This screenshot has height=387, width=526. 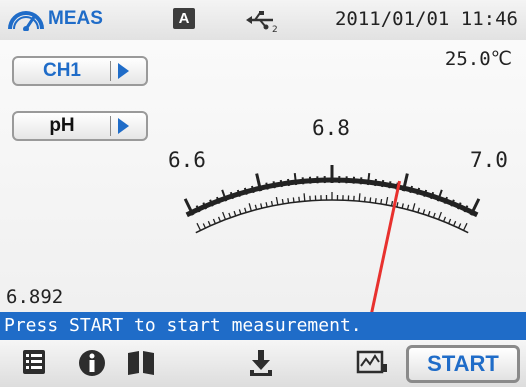 What do you see at coordinates (184, 18) in the screenshot?
I see `range-badge: A` at bounding box center [184, 18].